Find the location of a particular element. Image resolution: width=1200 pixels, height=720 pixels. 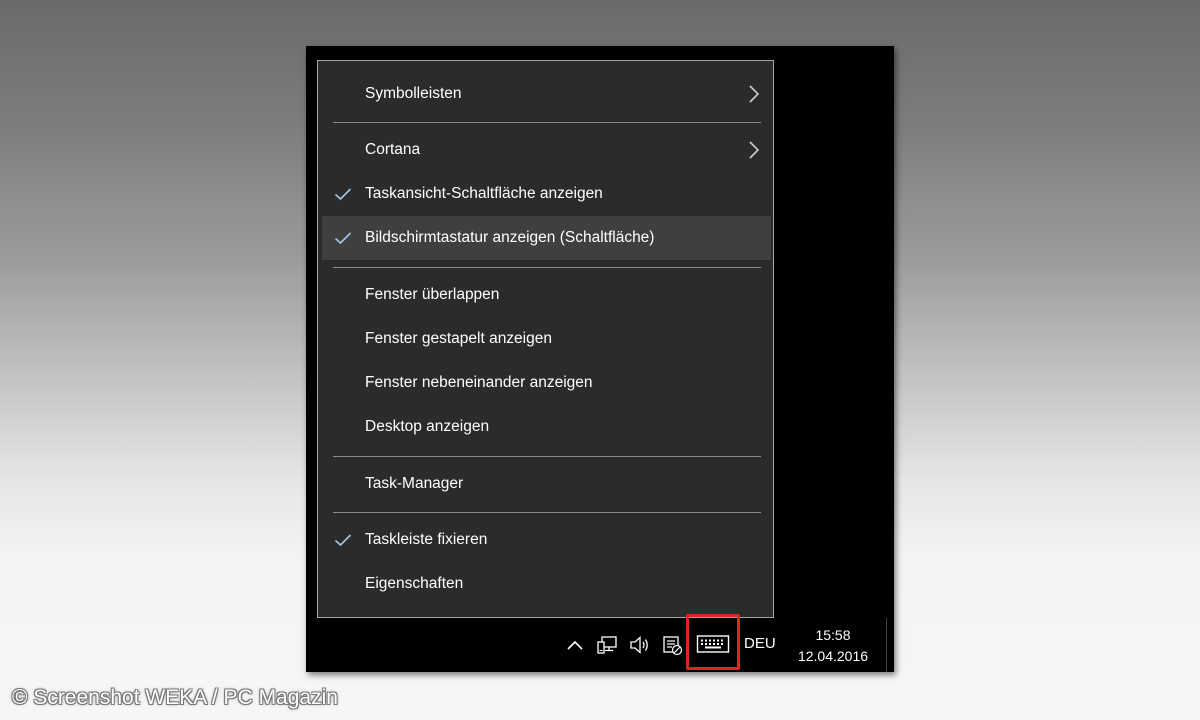

menu-item-cortana: Cortana is located at coordinates (546, 150).